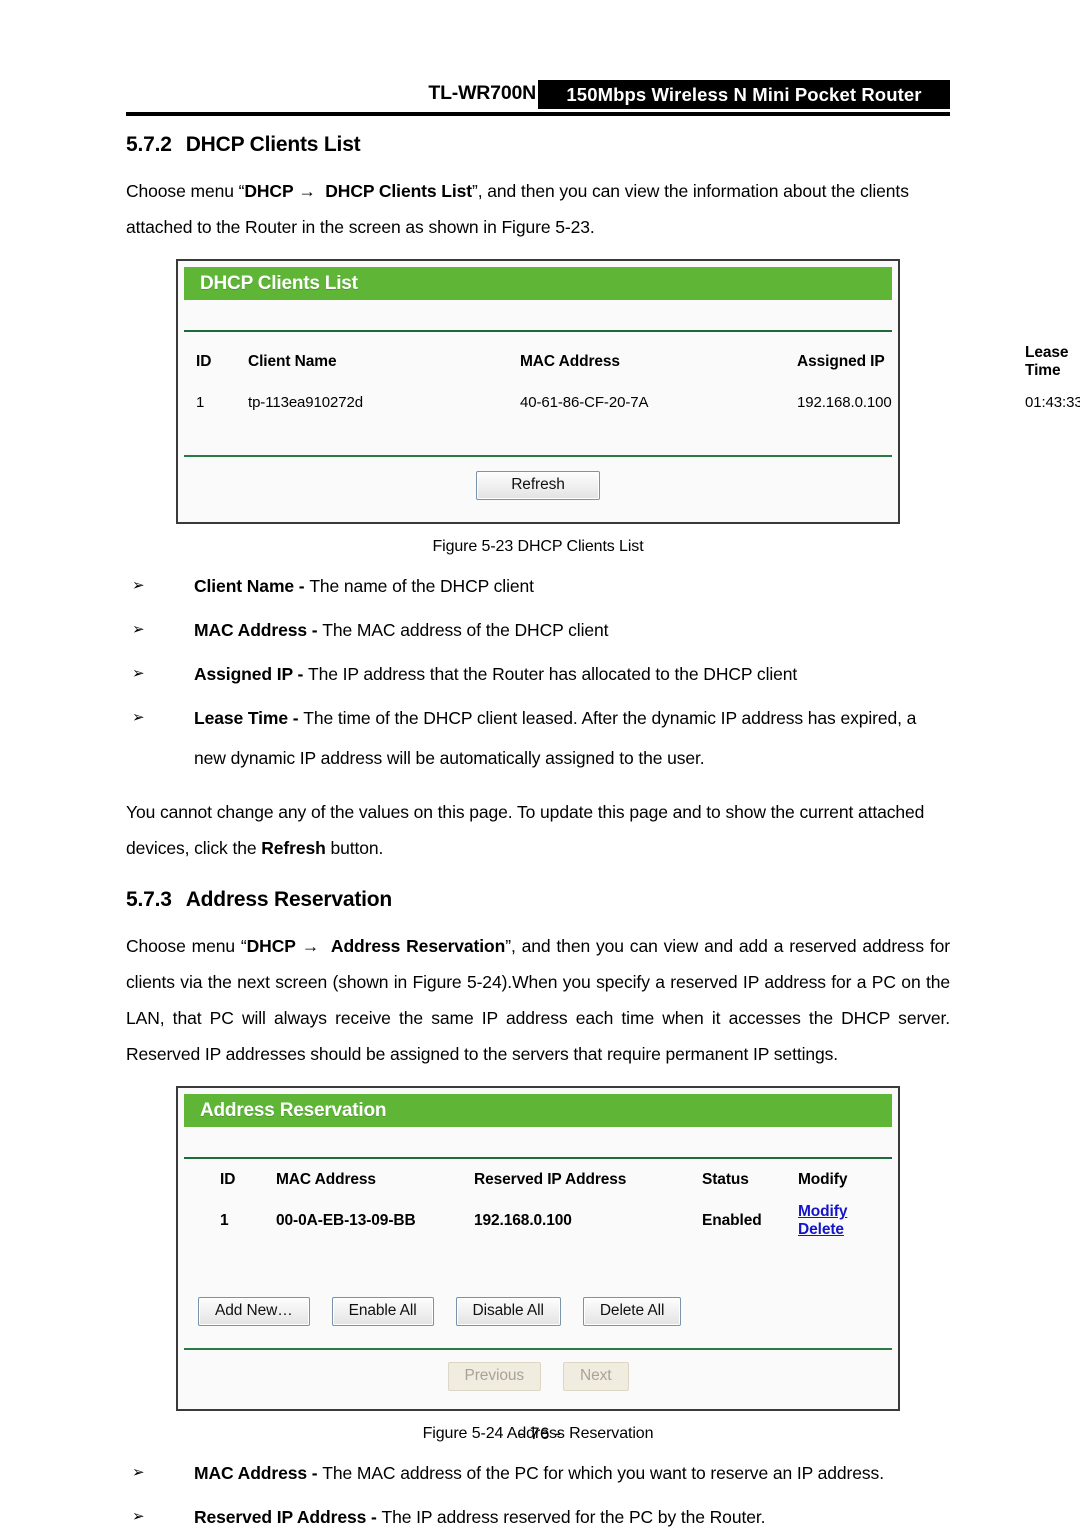  Describe the element at coordinates (280, 1517) in the screenshot. I see `field-term: Reserved IP Address` at that location.